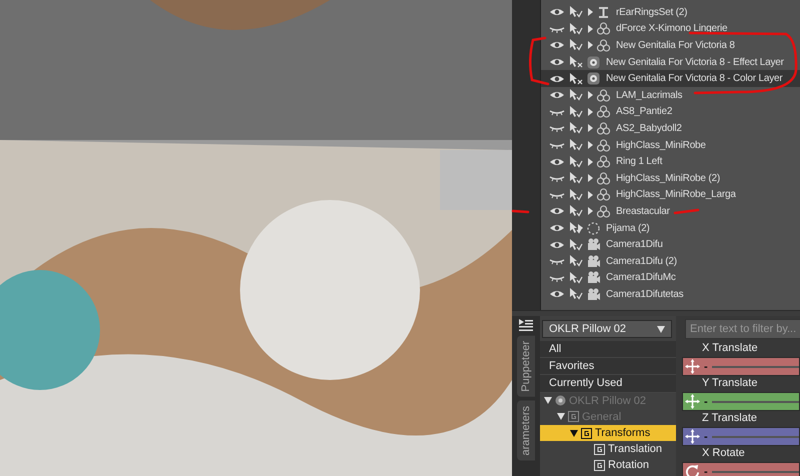  What do you see at coordinates (670, 78) in the screenshot?
I see `scene-row: New Genitalia For Victoria 8 - Color Layer` at bounding box center [670, 78].